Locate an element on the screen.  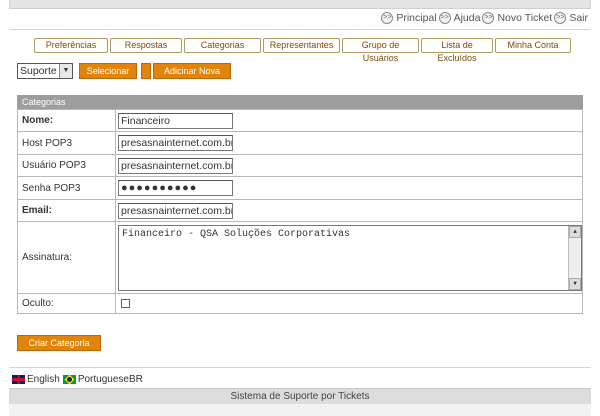
user-field: presasnainternet.com.br is located at coordinates (175, 165).